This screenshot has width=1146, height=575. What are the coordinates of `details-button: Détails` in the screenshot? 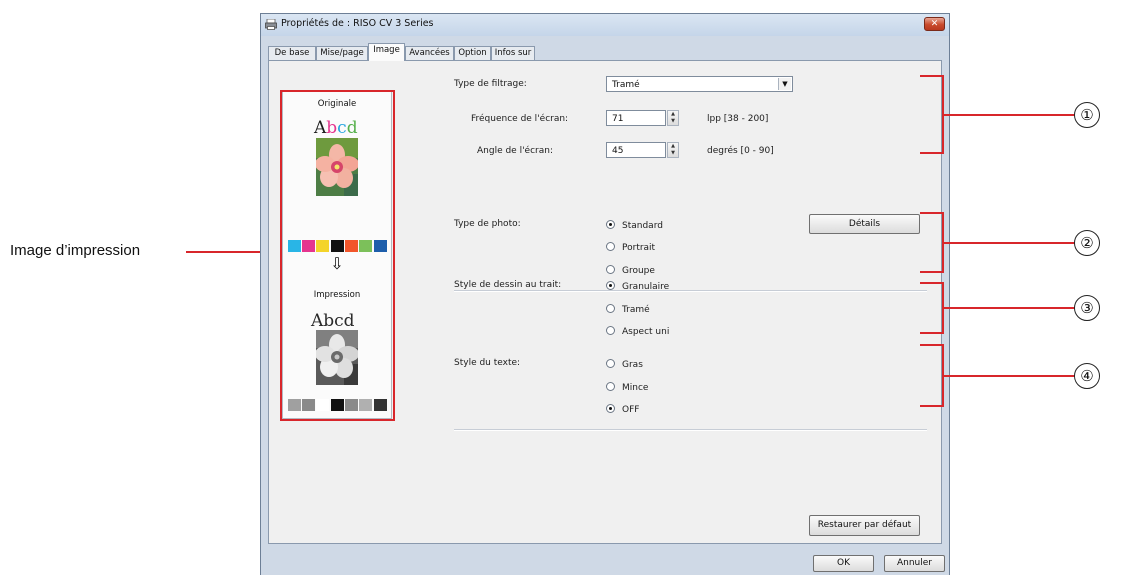 It's located at (864, 224).